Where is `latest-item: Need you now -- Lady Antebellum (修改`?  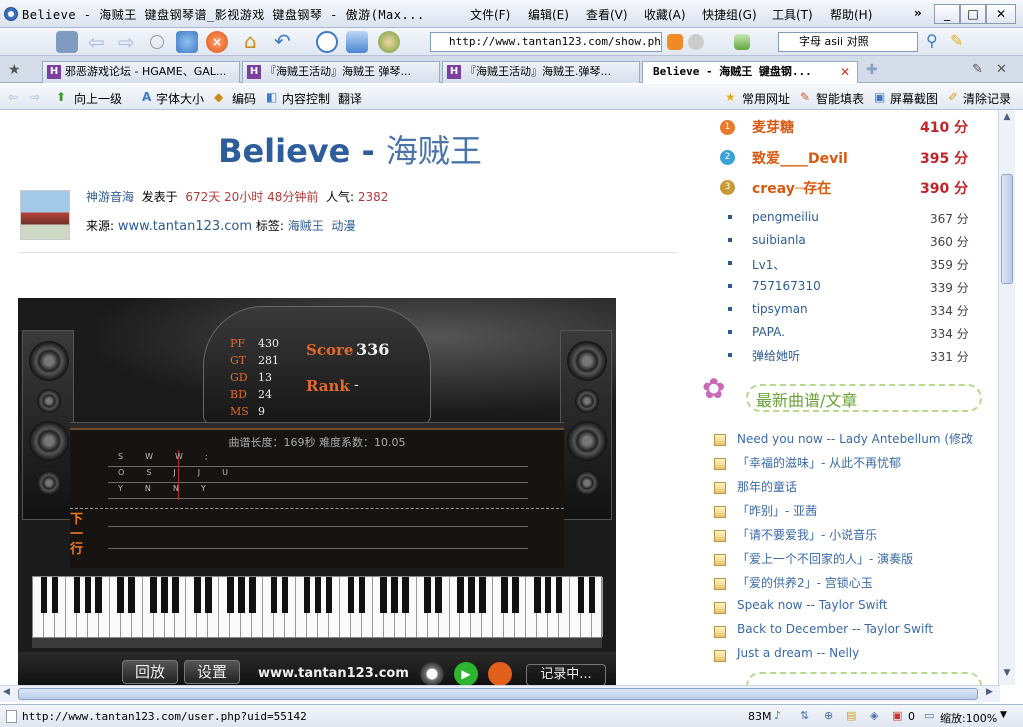
latest-item: Need you now -- Lady Antebellum (修改 is located at coordinates (855, 438).